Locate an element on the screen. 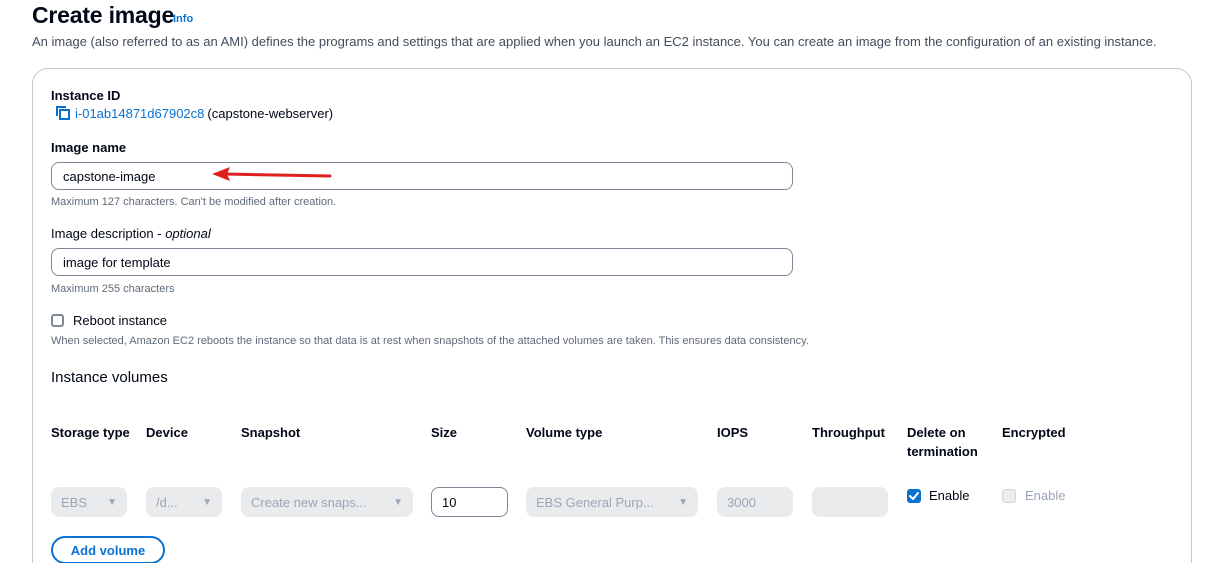 Image resolution: width=1206 pixels, height=563 pixels. volume-type-select: EBS General Purp... ▼ is located at coordinates (612, 502).